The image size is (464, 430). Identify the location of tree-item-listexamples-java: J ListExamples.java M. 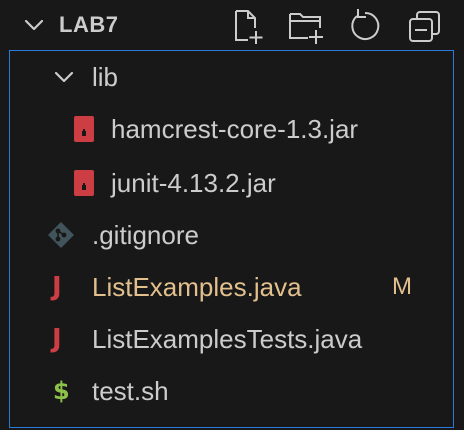
(231, 287).